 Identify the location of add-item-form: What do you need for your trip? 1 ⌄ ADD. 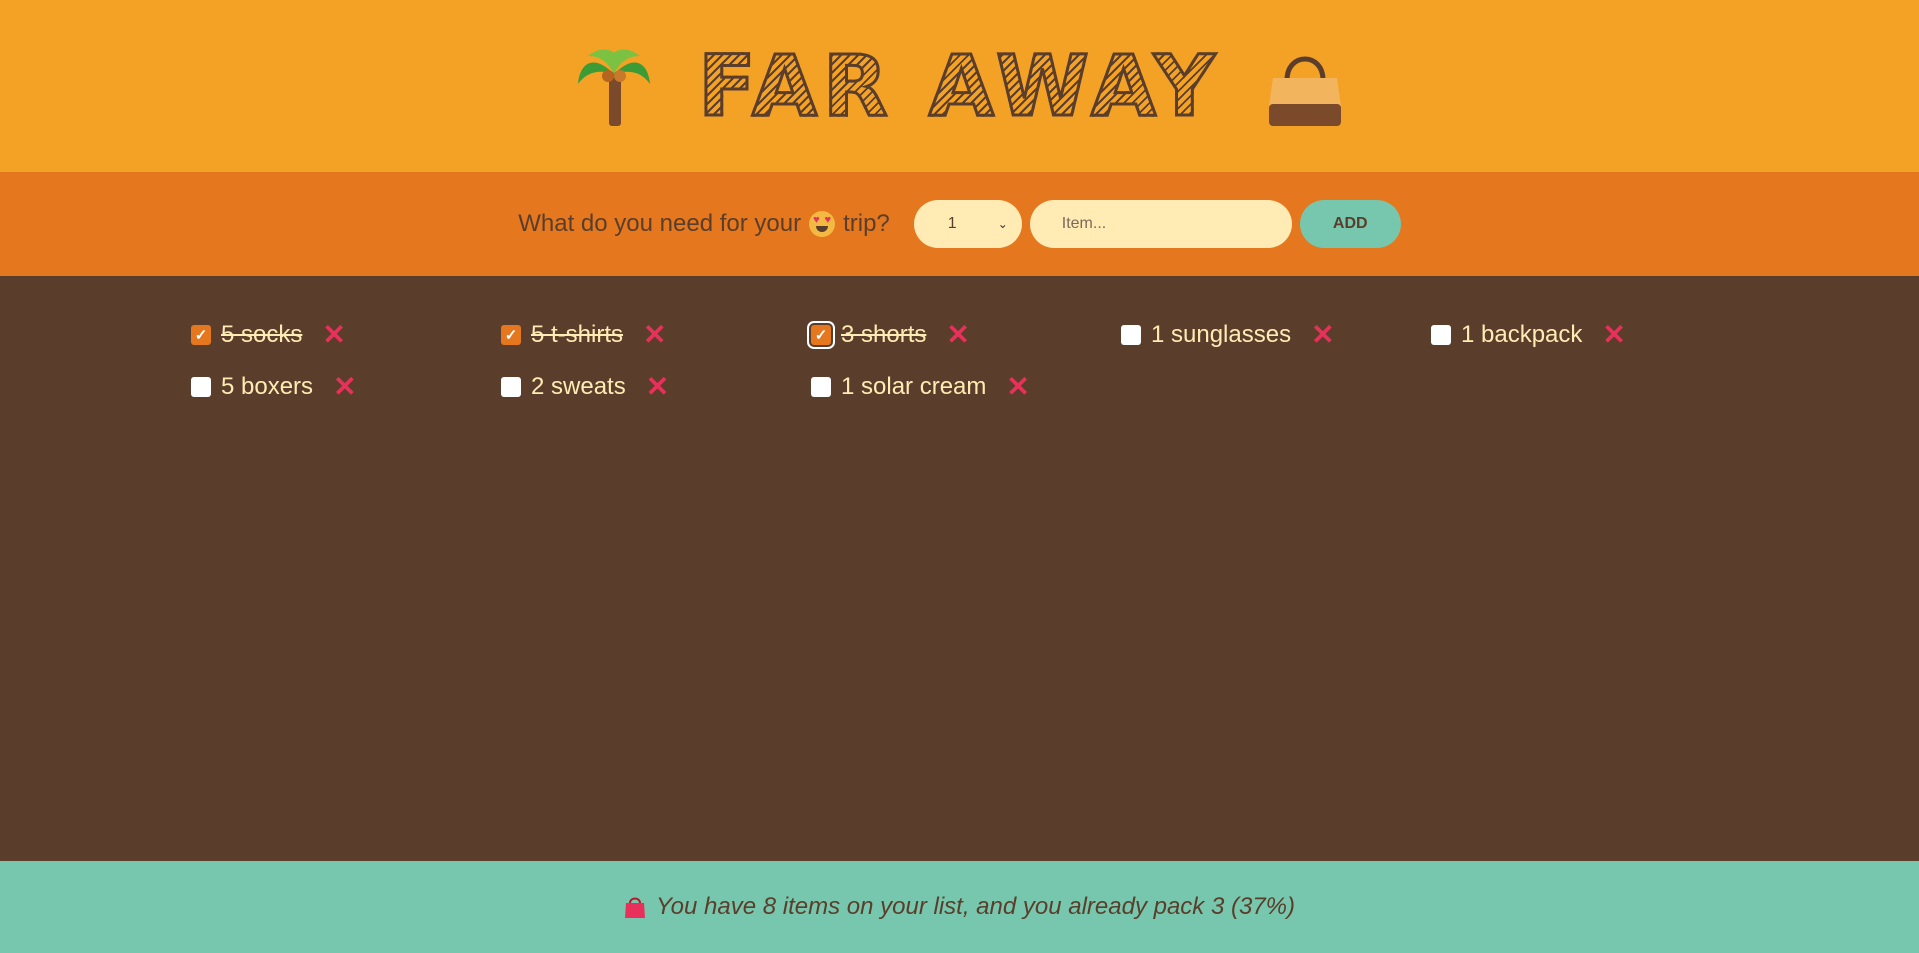
(959, 224).